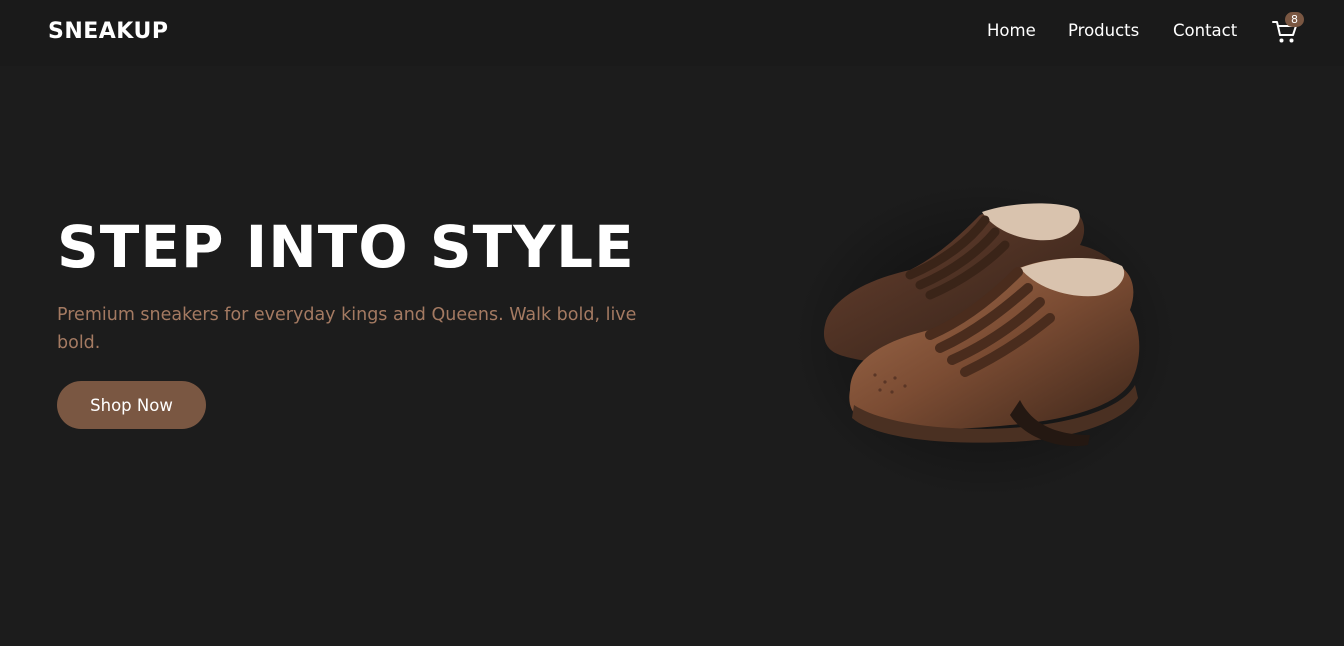 The image size is (1344, 646). I want to click on shop-now-button: Shop Now, so click(131, 405).